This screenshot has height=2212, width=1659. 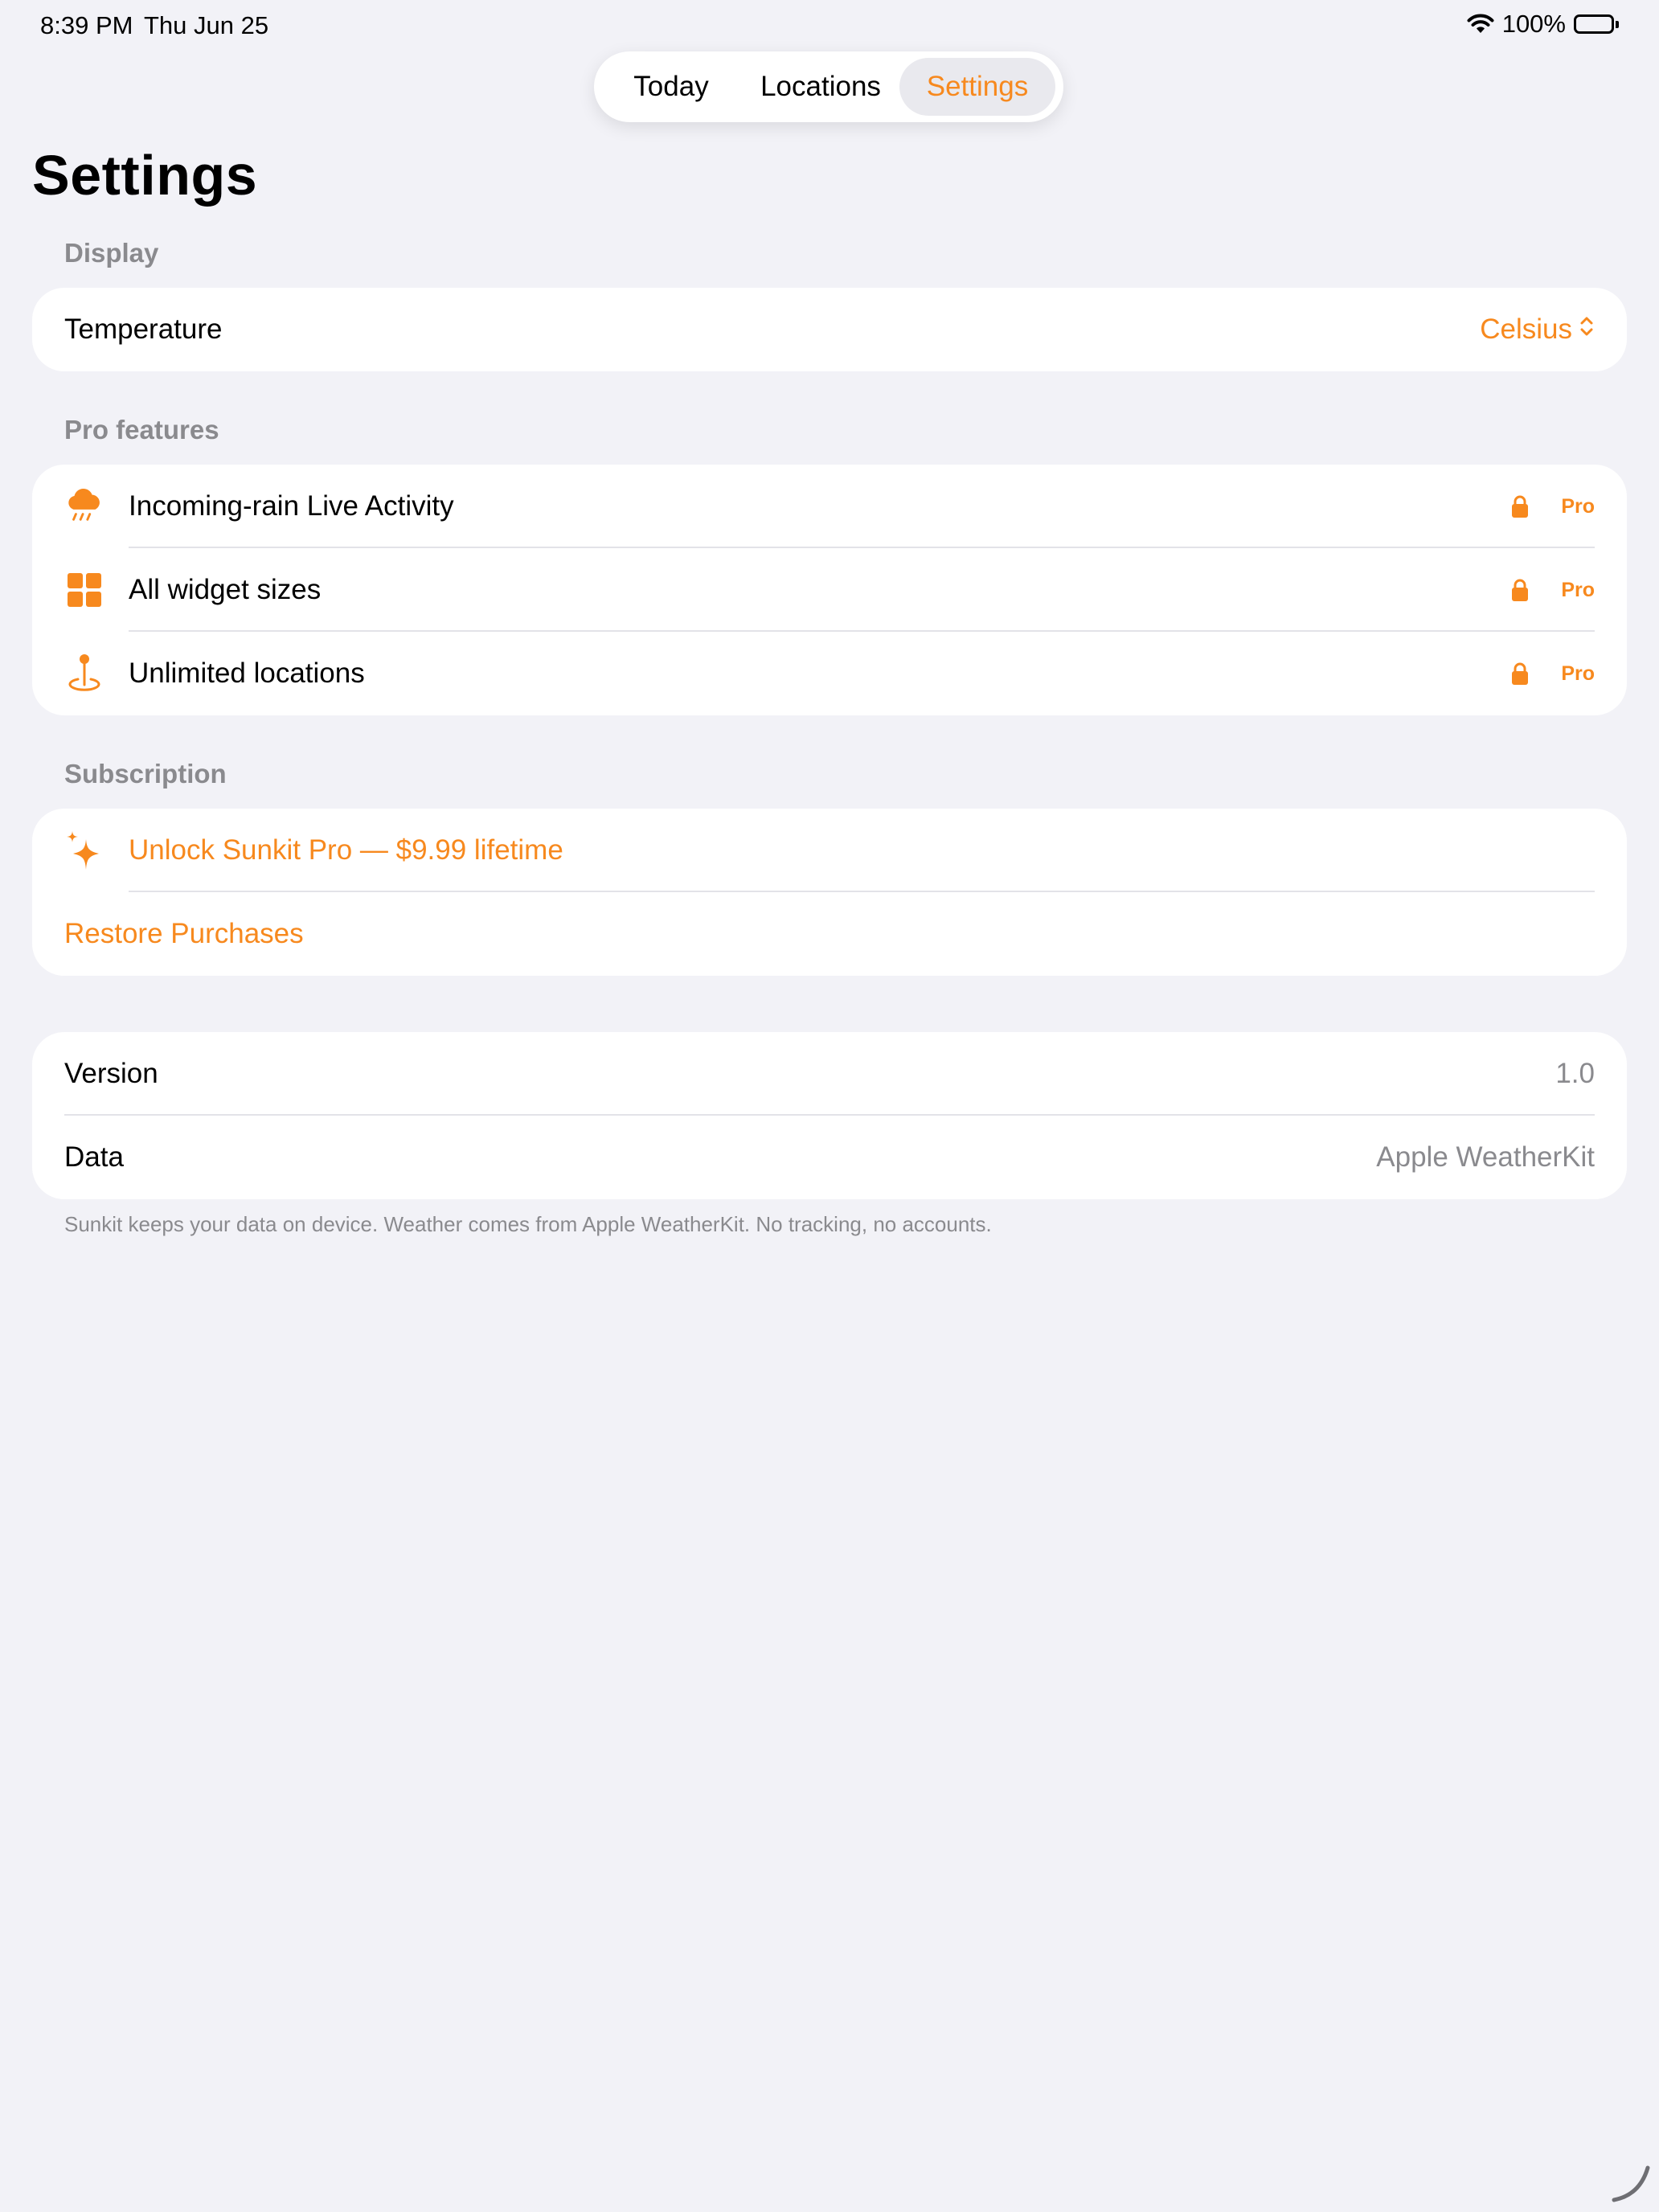 I want to click on sparkles-icon, so click(x=84, y=850).